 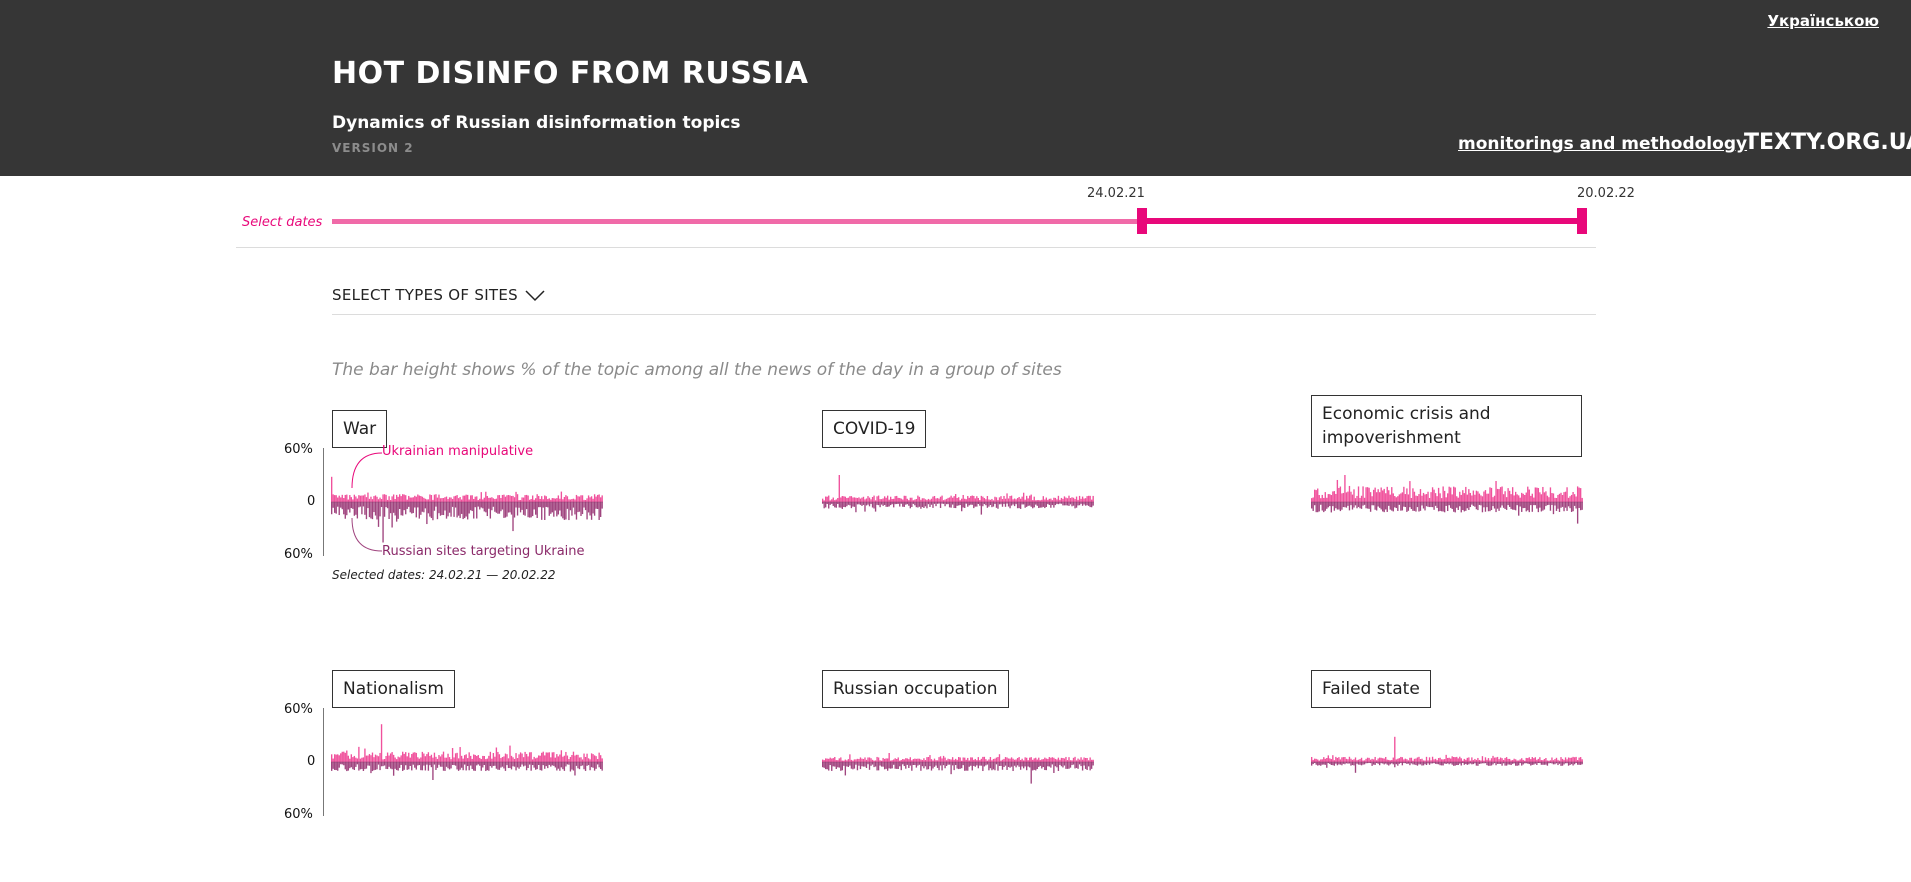 I want to click on end-date-label: 20.02.22, so click(x=1606, y=193).